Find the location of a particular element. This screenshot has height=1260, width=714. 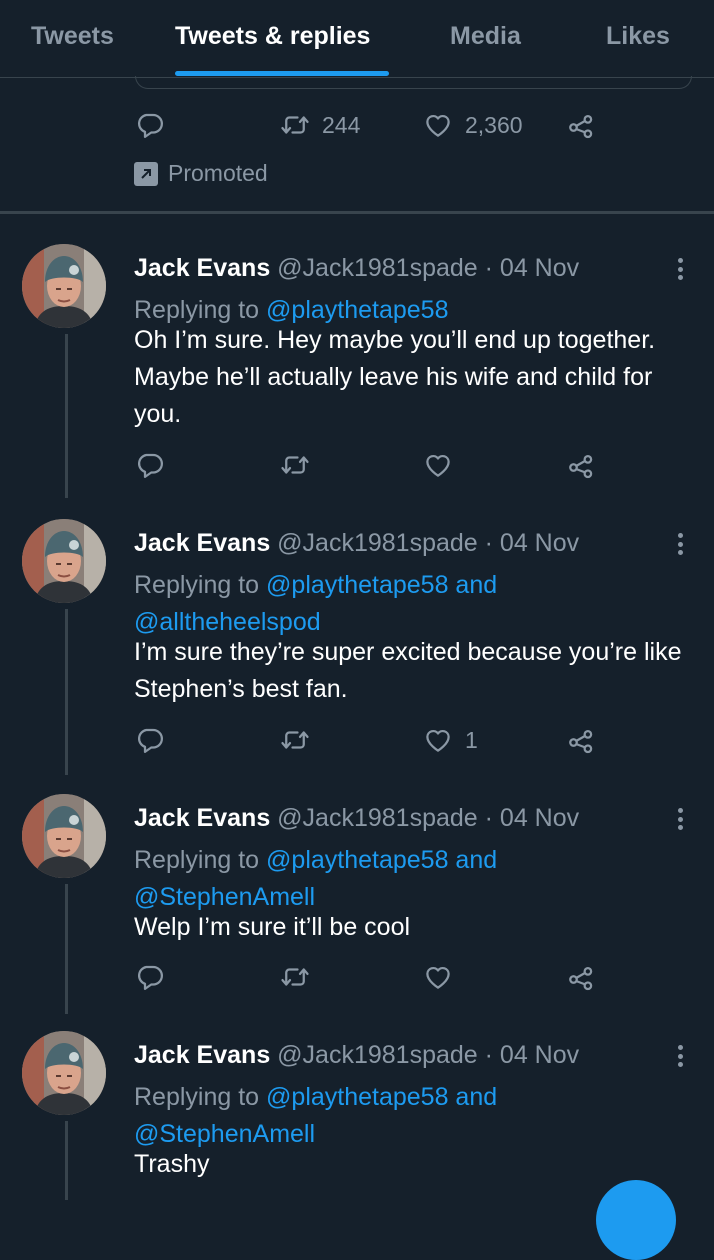

retweet-count: 244 is located at coordinates (341, 124).